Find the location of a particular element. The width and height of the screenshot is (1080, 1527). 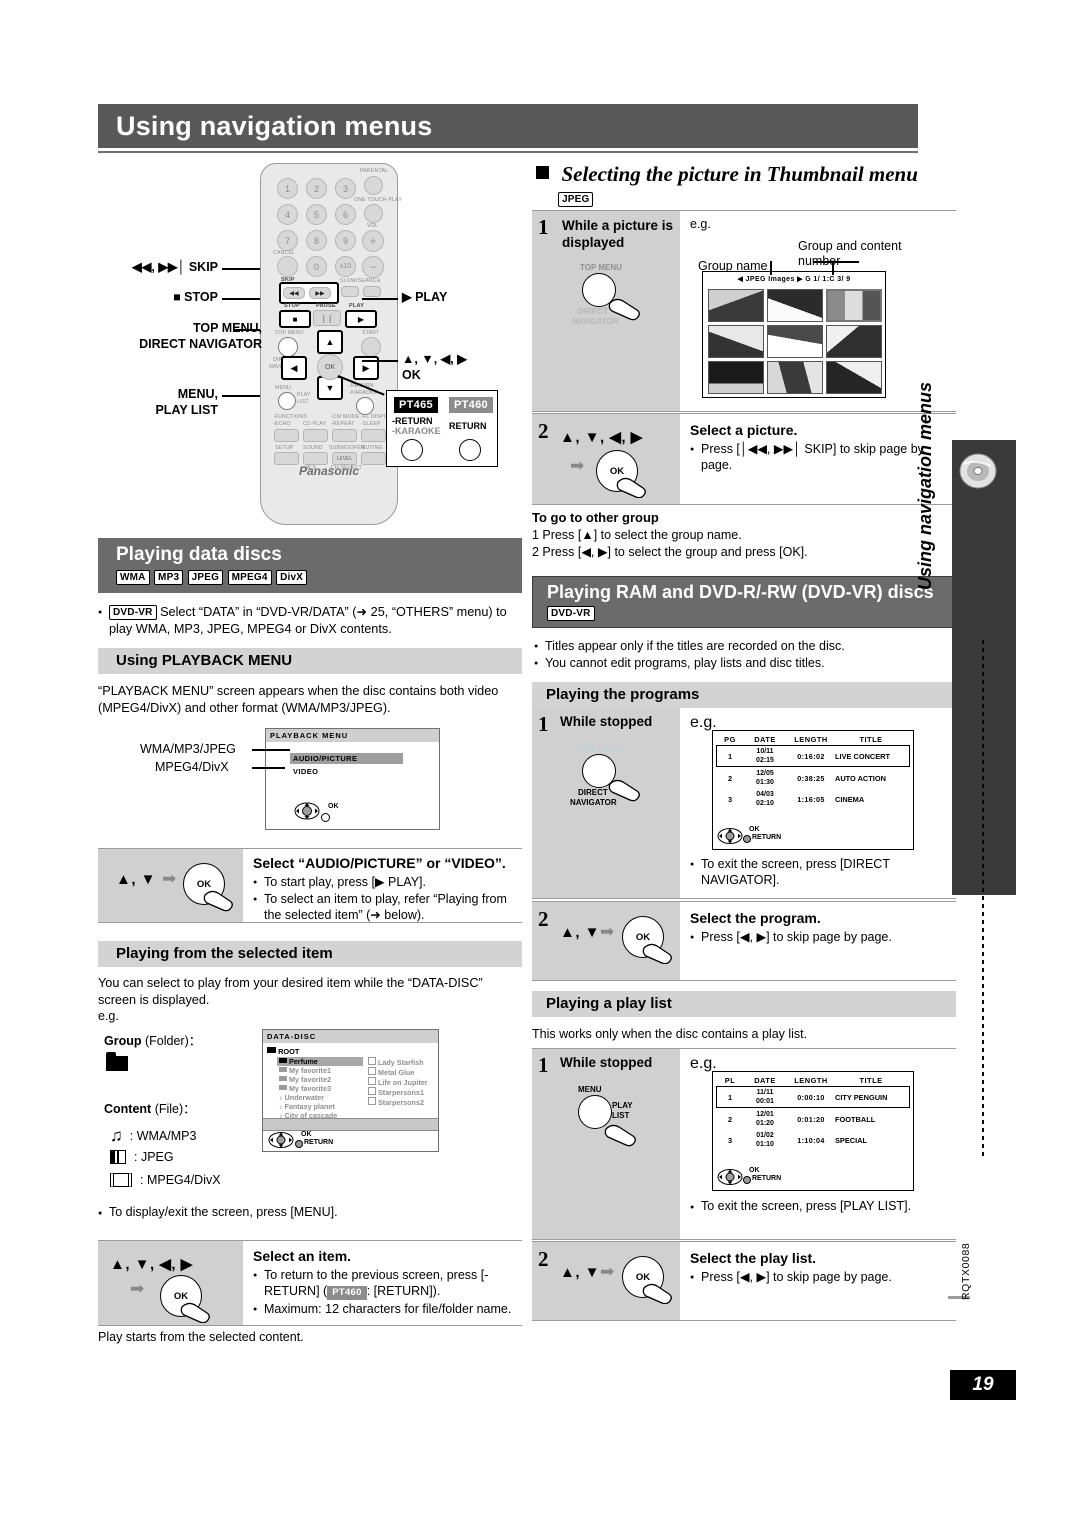

playlist-row-selected: 1 11/11 00:01 0:00:10 CITY PENGUIN is located at coordinates (813, 1097).